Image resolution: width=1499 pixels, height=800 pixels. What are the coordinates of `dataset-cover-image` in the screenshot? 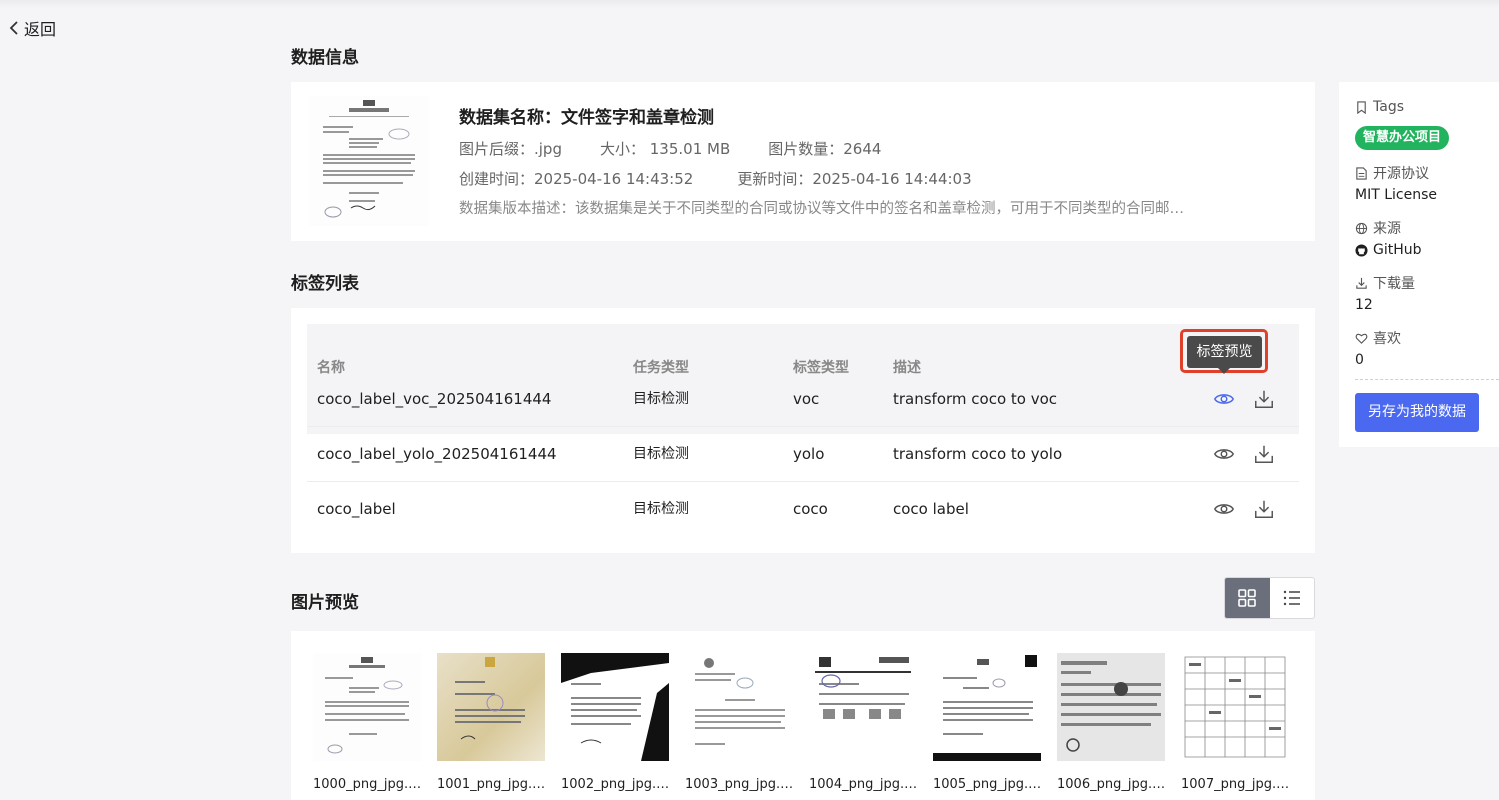 It's located at (369, 161).